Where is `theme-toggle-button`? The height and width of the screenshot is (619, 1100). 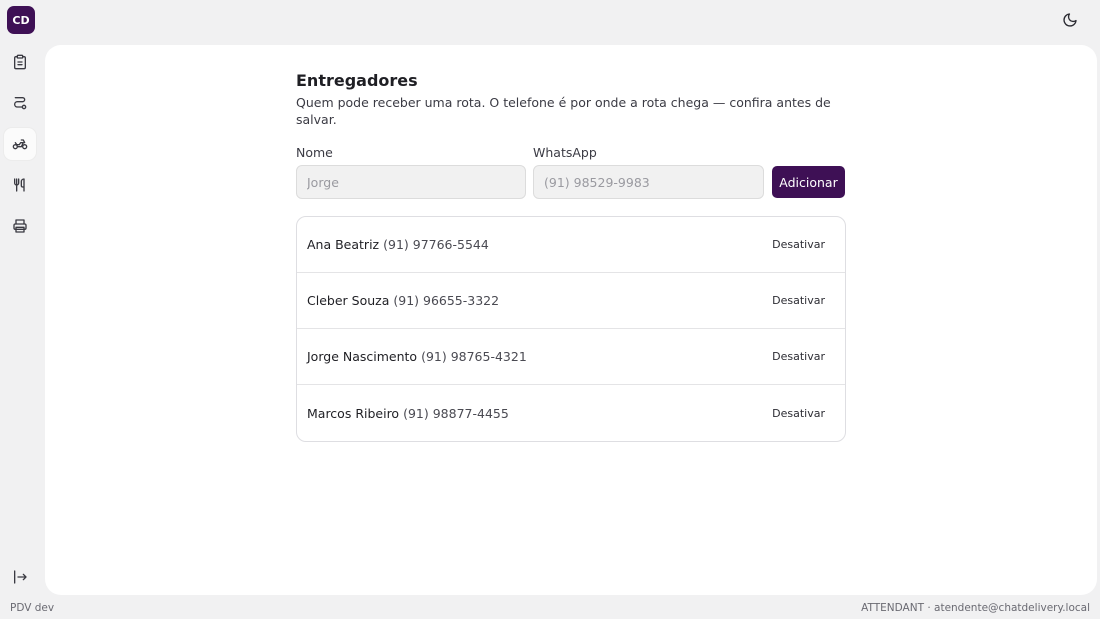
theme-toggle-button is located at coordinates (1070, 20).